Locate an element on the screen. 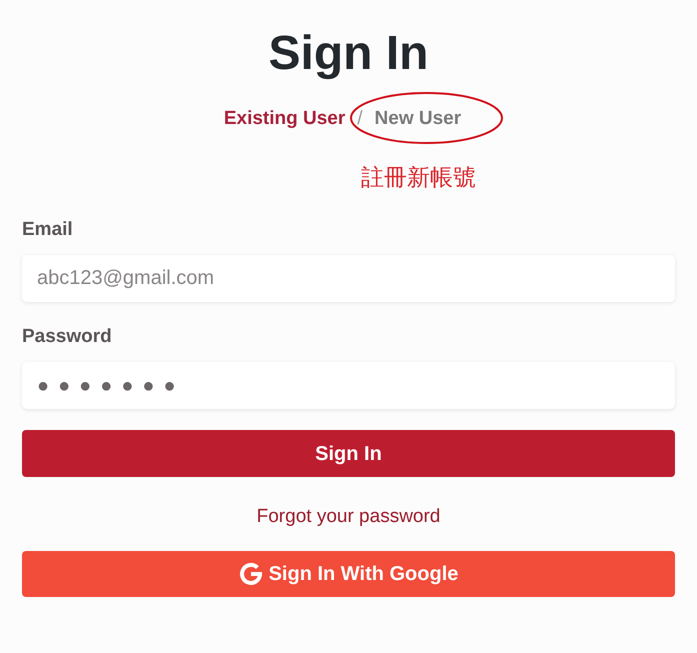 Image resolution: width=697 pixels, height=653 pixels. field-label: Password is located at coordinates (67, 337).